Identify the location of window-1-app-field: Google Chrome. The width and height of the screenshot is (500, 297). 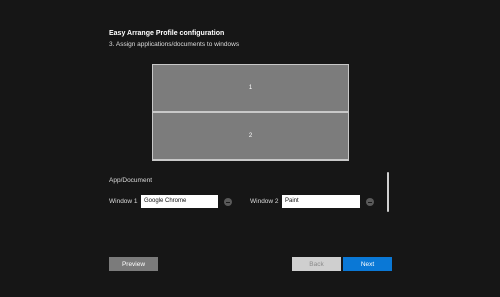
(179, 201).